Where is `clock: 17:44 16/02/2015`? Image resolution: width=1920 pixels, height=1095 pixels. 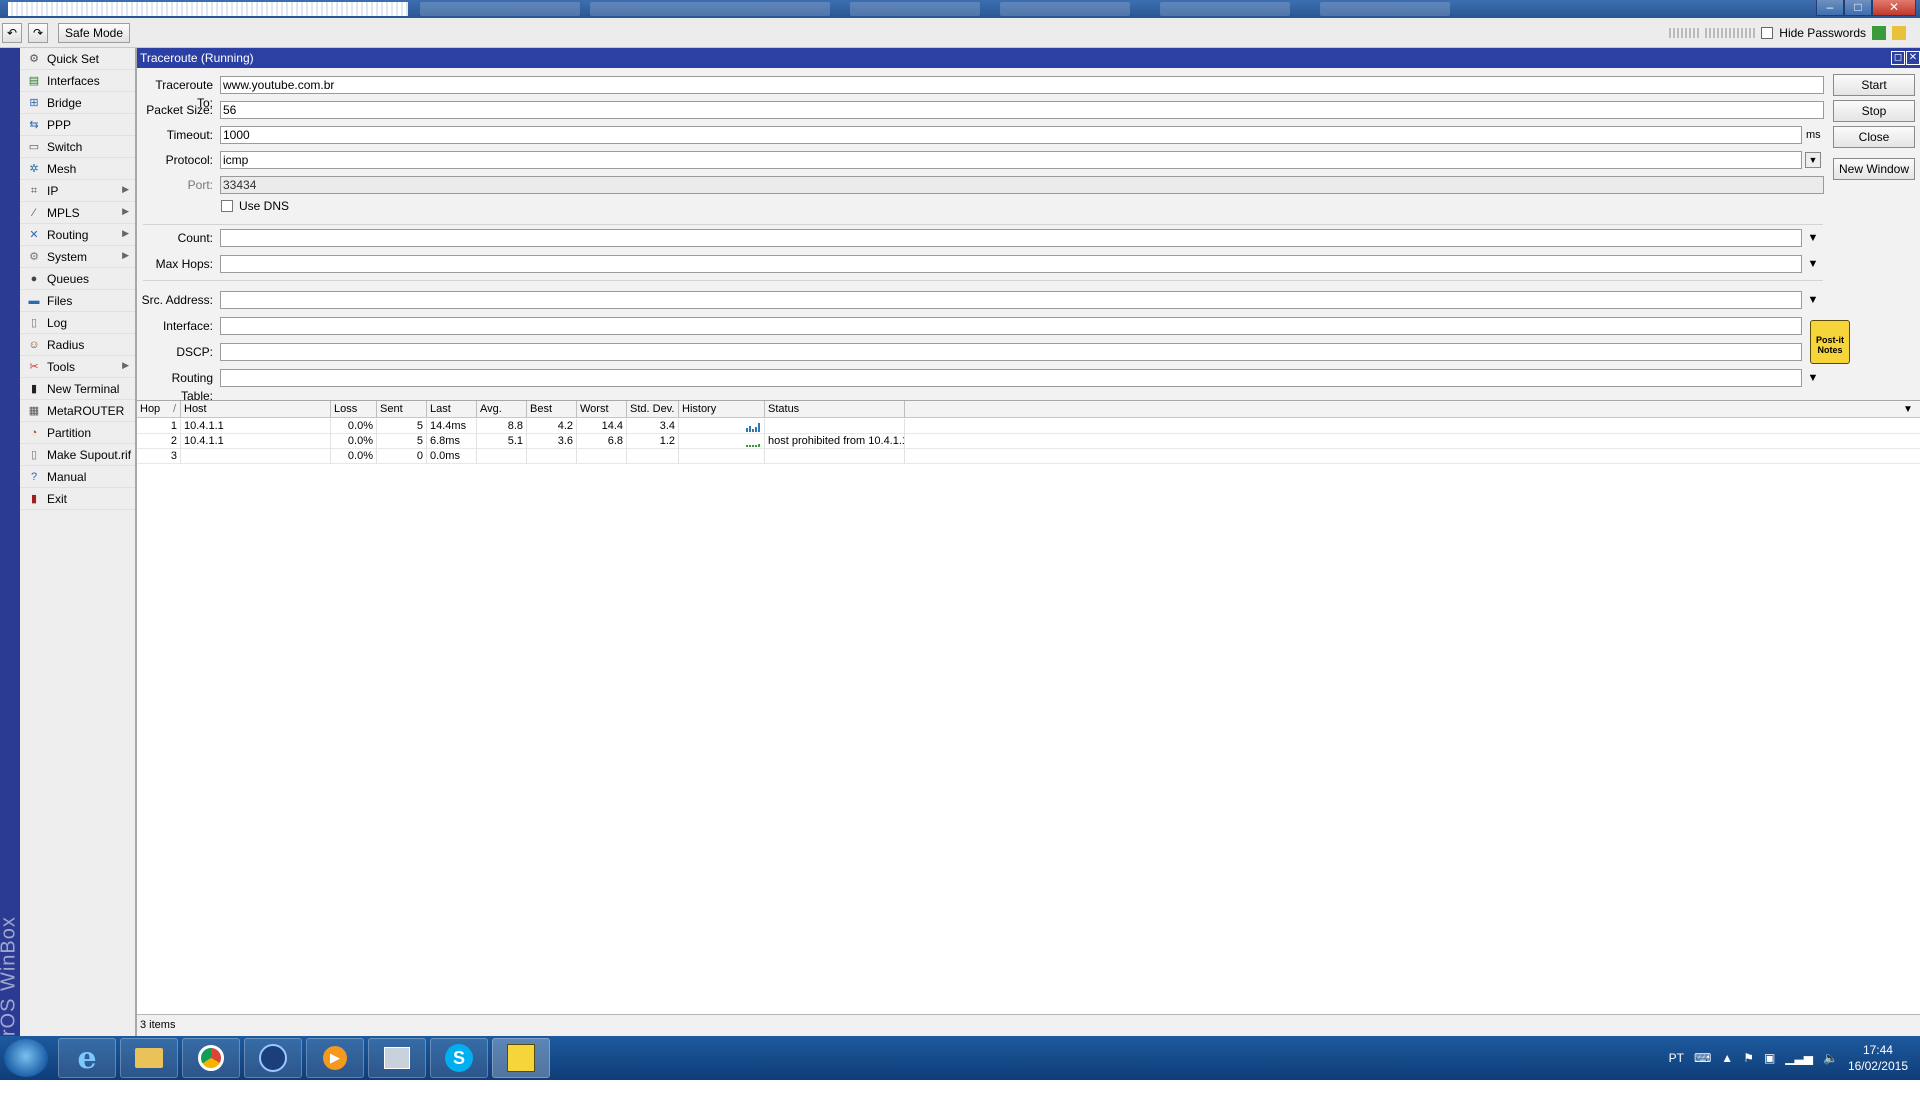
clock: 17:44 16/02/2015 is located at coordinates (1878, 1058).